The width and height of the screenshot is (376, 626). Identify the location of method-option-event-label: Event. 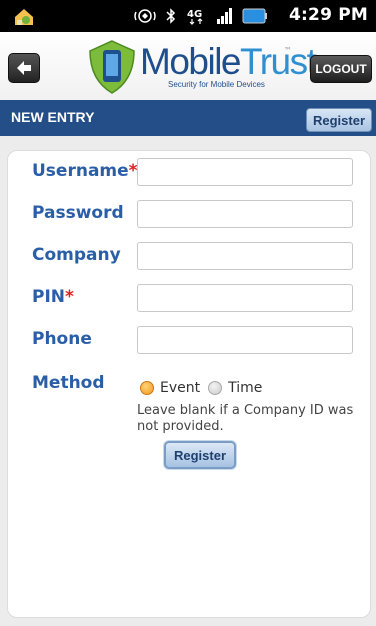
(180, 388).